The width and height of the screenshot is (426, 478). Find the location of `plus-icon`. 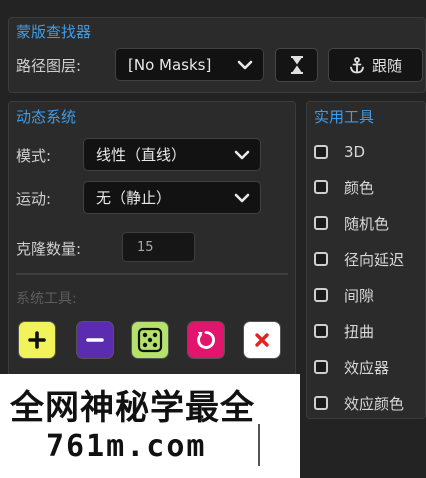

plus-icon is located at coordinates (37, 340).